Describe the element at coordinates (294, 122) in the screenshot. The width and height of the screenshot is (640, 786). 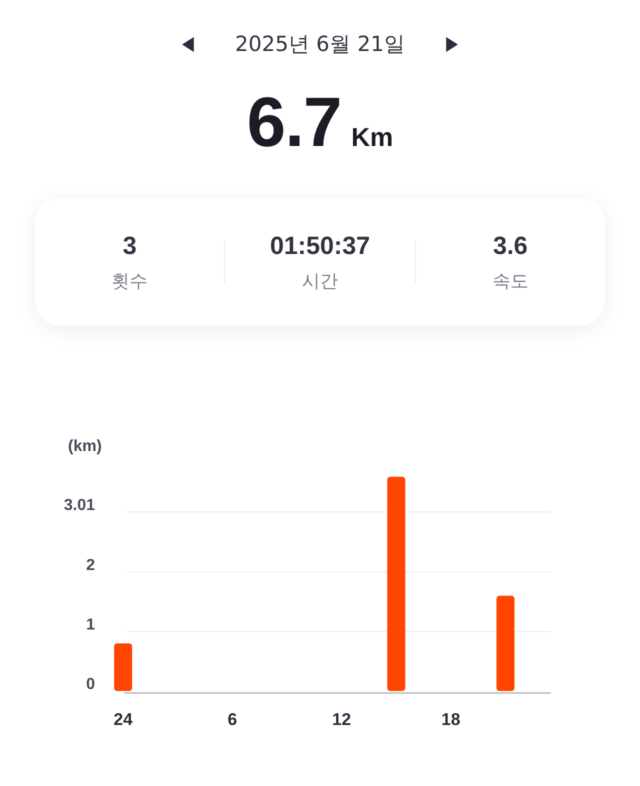
I see `distance-value: 6.7` at that location.